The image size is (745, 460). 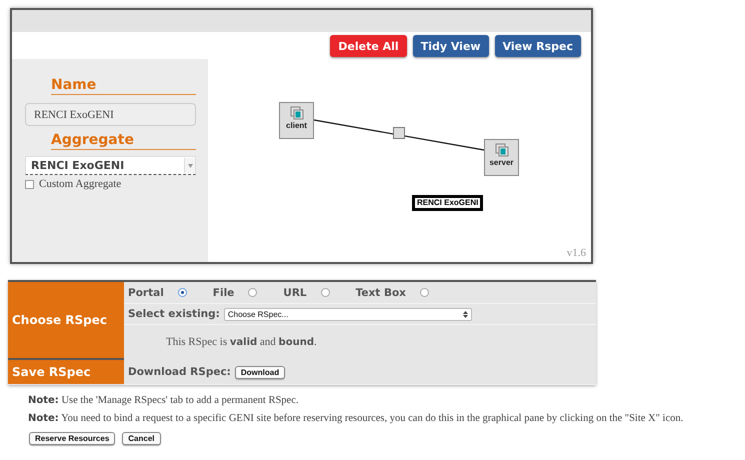 I want to click on radio-label: URL, so click(x=295, y=292).